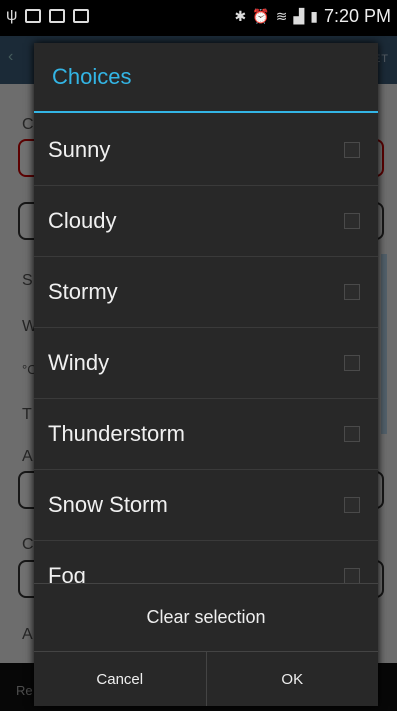 Image resolution: width=397 pixels, height=711 pixels. I want to click on clear-selection-button: Clear selection, so click(206, 617).